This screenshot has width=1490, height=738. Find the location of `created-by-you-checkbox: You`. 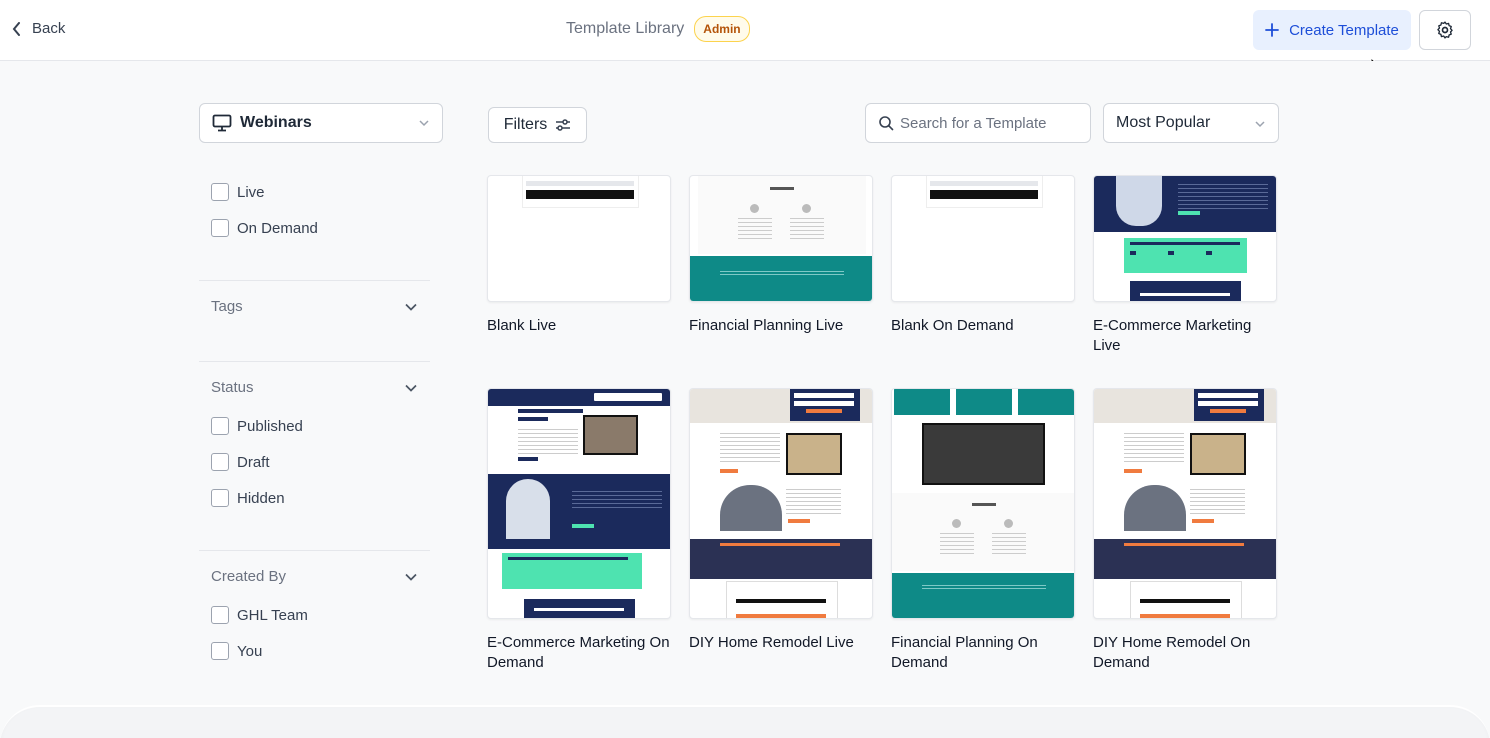

created-by-you-checkbox: You is located at coordinates (236, 651).